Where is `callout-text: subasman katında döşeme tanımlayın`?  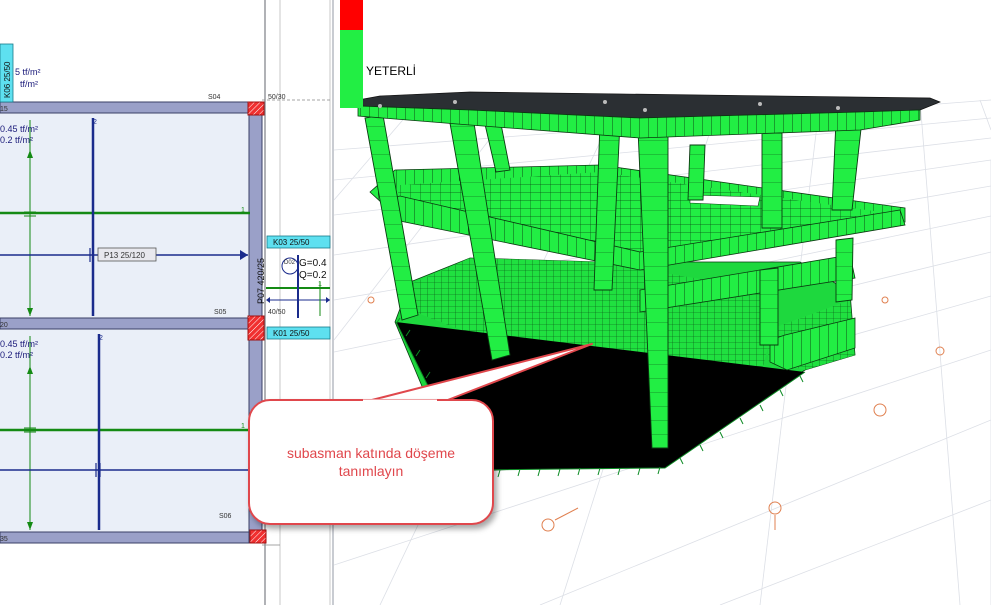 callout-text: subasman katında döşeme tanımlayın is located at coordinates (371, 462).